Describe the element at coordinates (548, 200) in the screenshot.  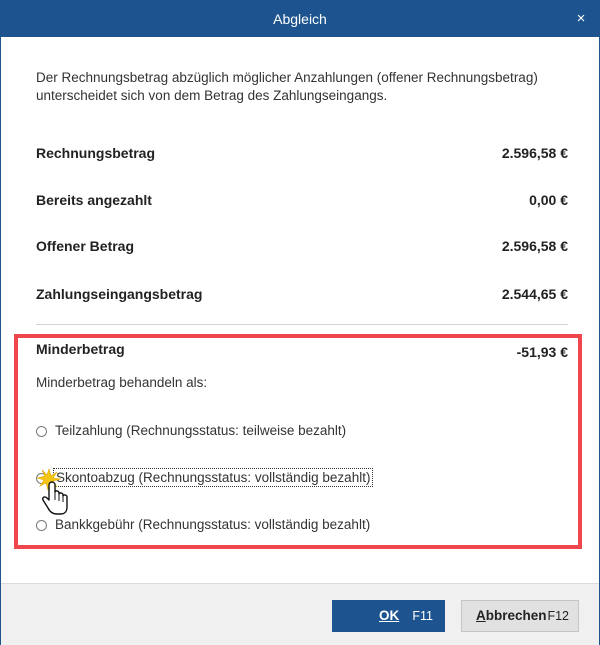
I see `row-value: 0,00 €` at that location.